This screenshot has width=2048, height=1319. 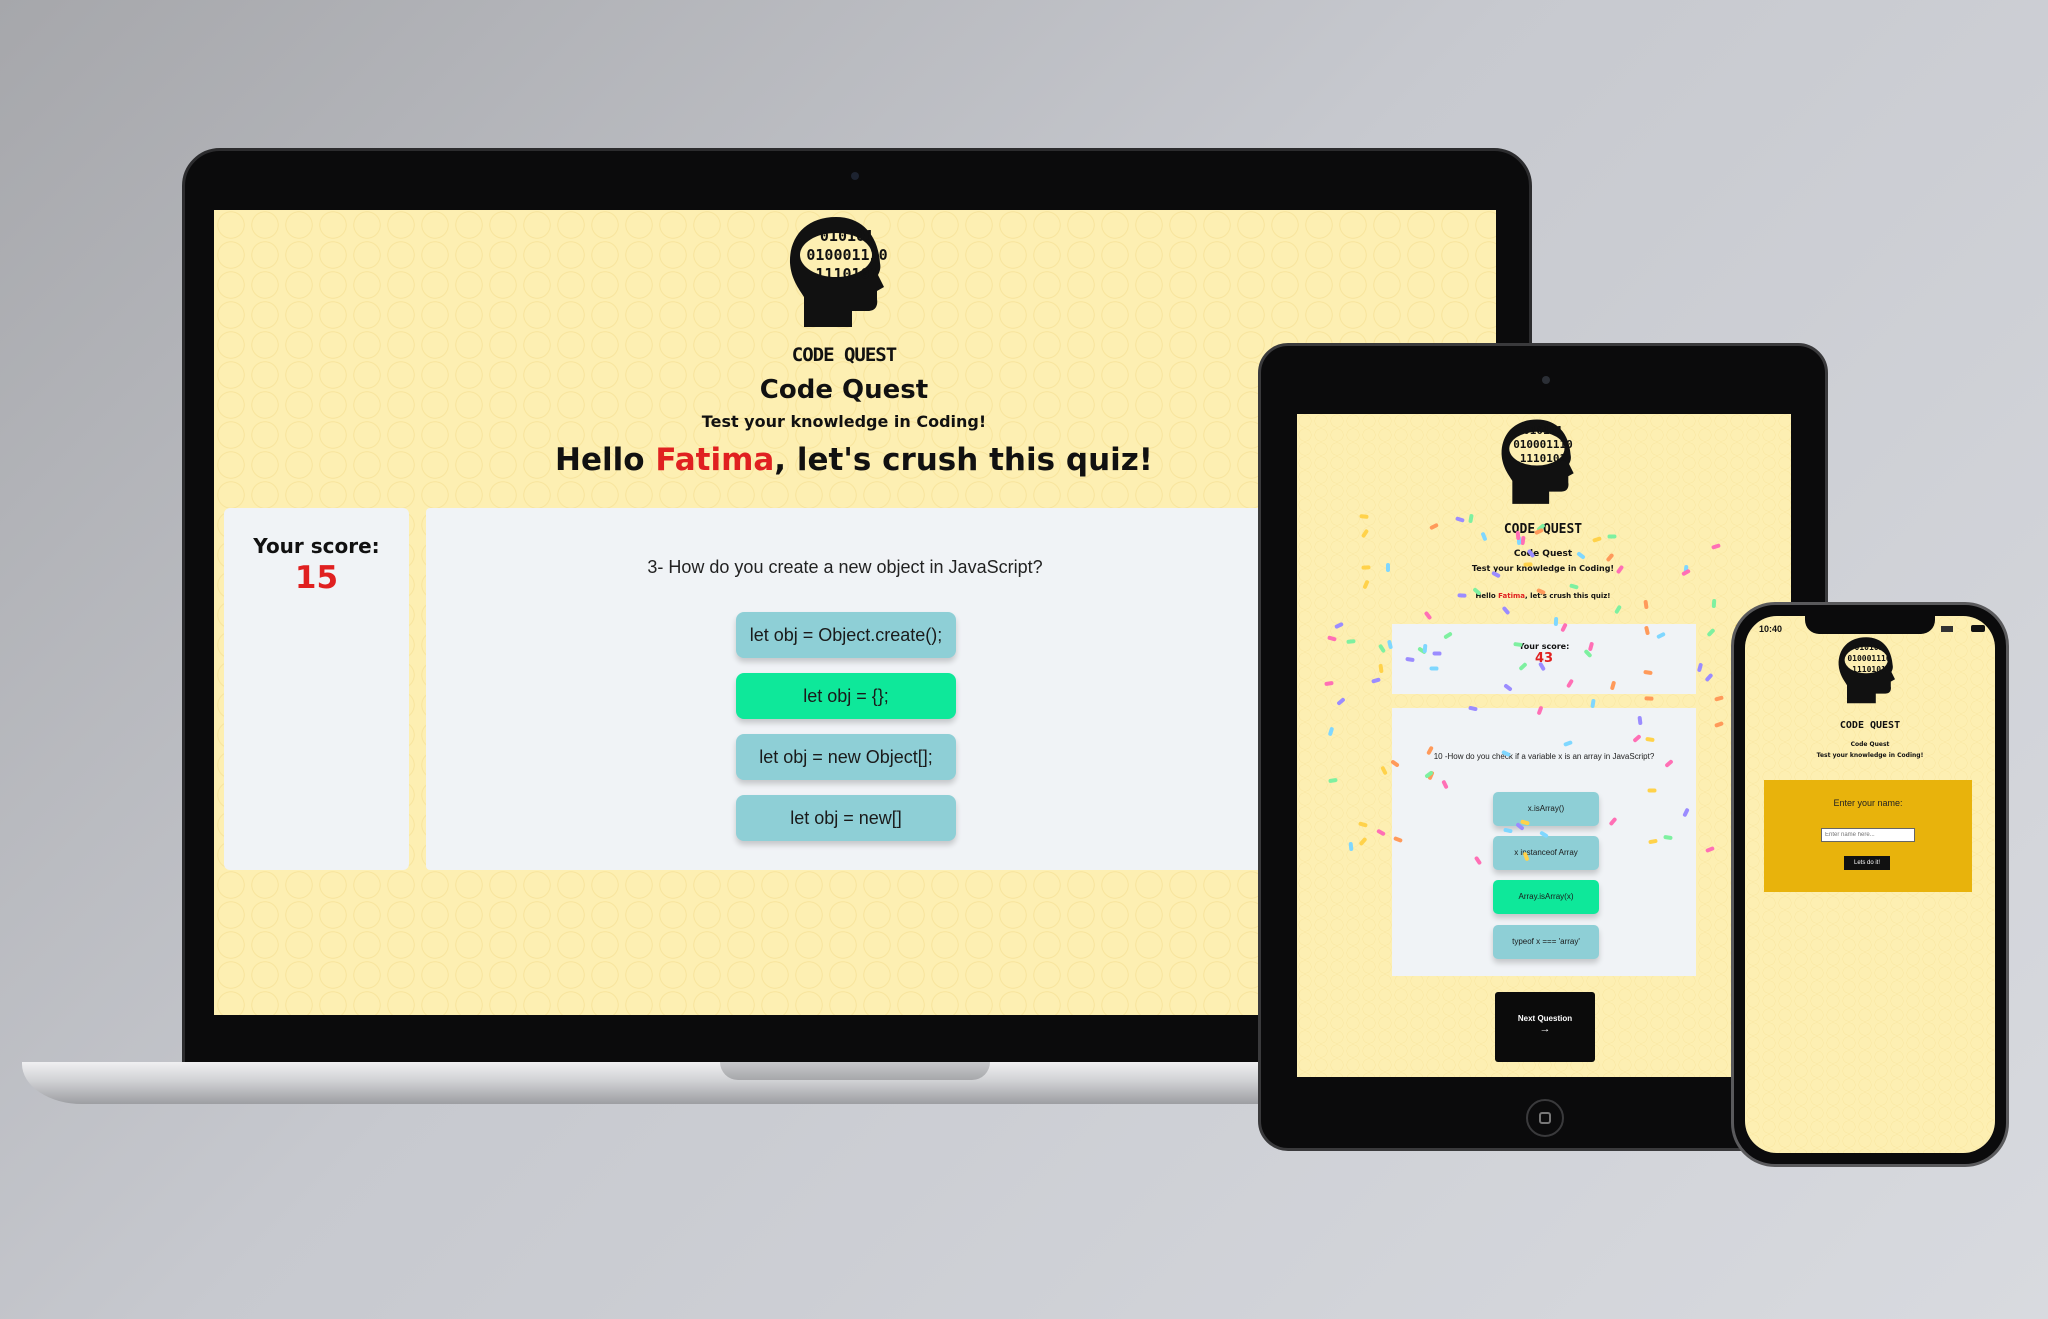 What do you see at coordinates (1546, 380) in the screenshot?
I see `tablet-camera` at bounding box center [1546, 380].